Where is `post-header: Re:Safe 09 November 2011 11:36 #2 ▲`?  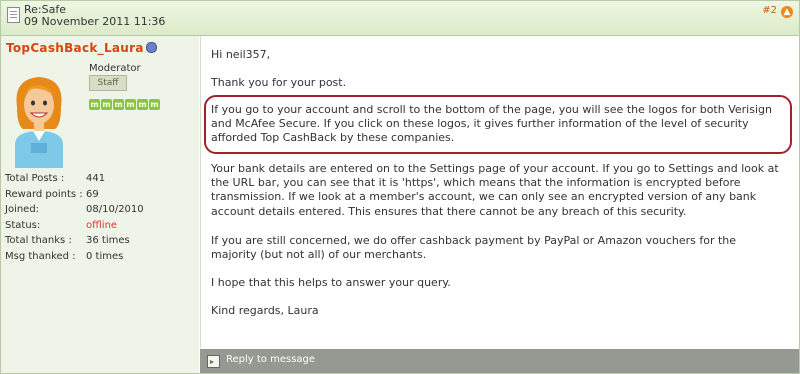 post-header: Re:Safe 09 November 2011 11:36 #2 ▲ is located at coordinates (400, 18).